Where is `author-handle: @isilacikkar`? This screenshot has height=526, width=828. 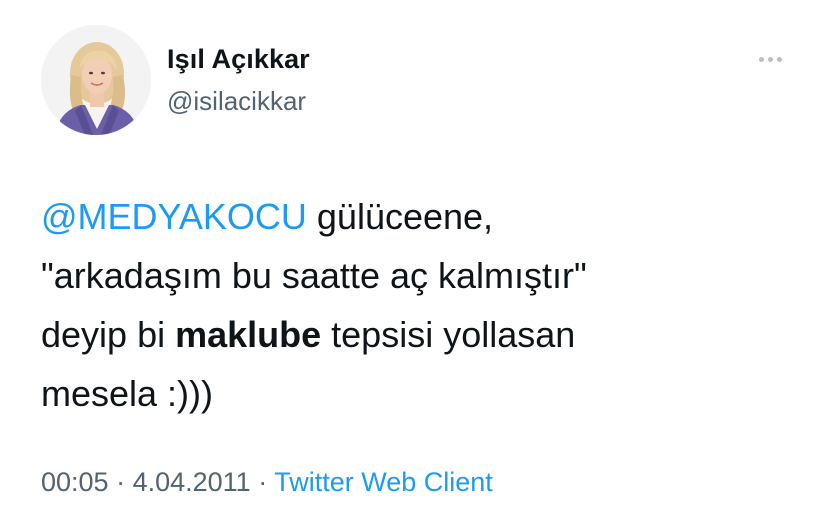 author-handle: @isilacikkar is located at coordinates (236, 101).